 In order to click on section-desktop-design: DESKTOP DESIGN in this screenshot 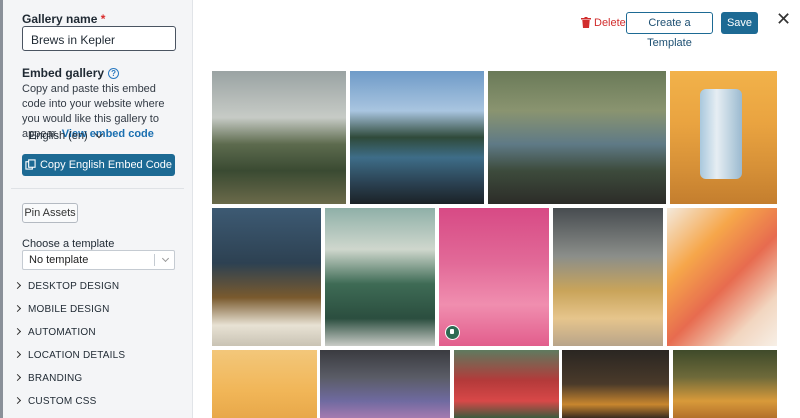, I will do `click(66, 286)`.